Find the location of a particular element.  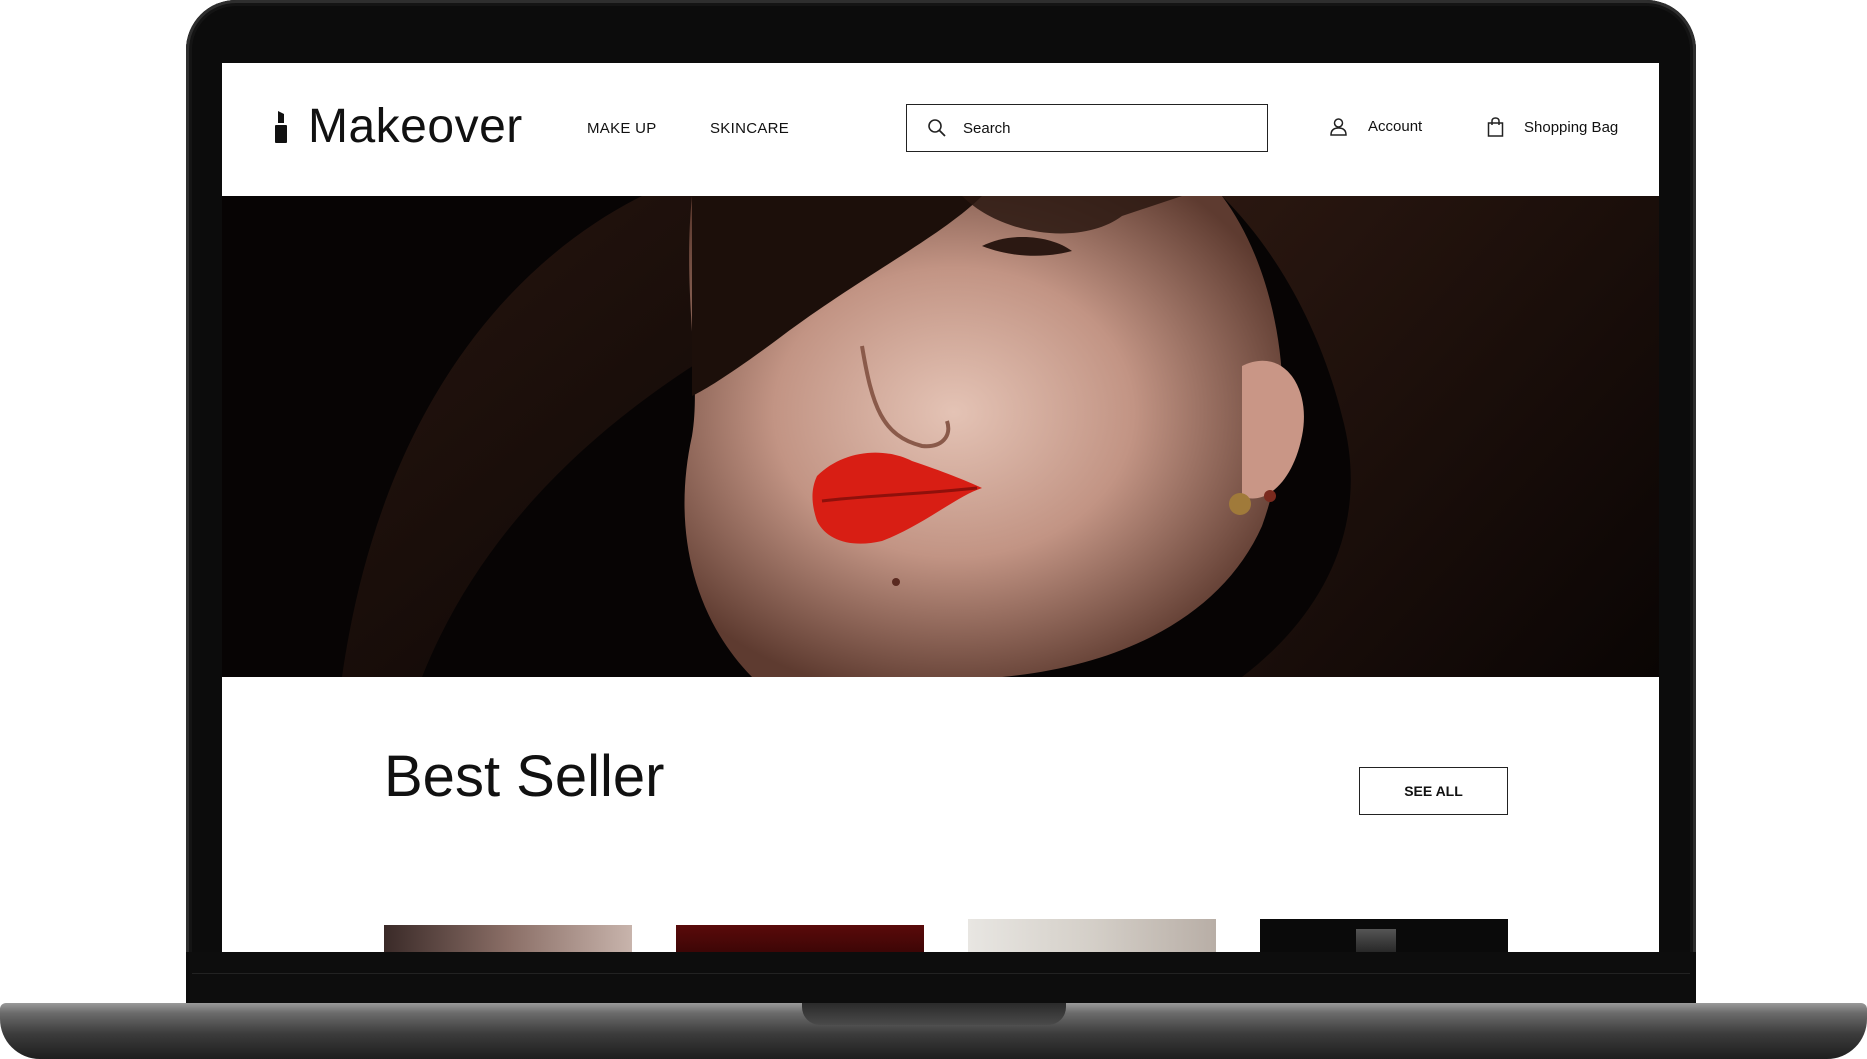

account-link: Account is located at coordinates (1375, 126).